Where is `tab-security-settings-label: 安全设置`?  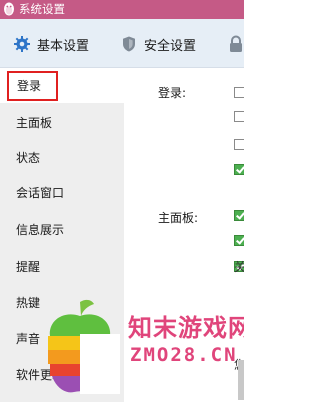 tab-security-settings-label: 安全设置 is located at coordinates (170, 46).